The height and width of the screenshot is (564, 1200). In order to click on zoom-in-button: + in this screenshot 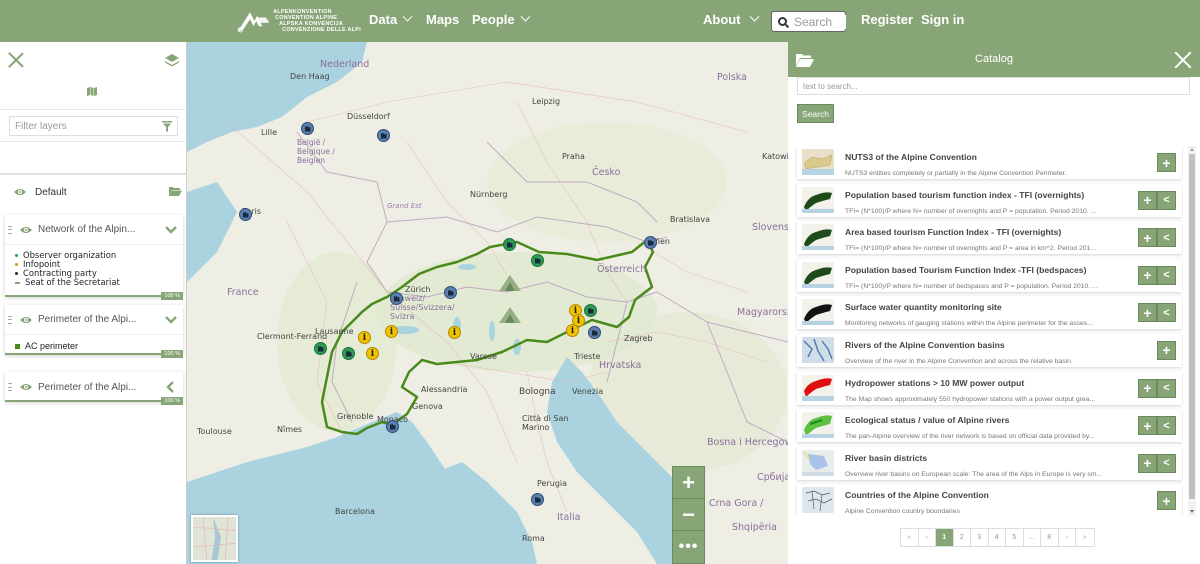, I will do `click(688, 483)`.